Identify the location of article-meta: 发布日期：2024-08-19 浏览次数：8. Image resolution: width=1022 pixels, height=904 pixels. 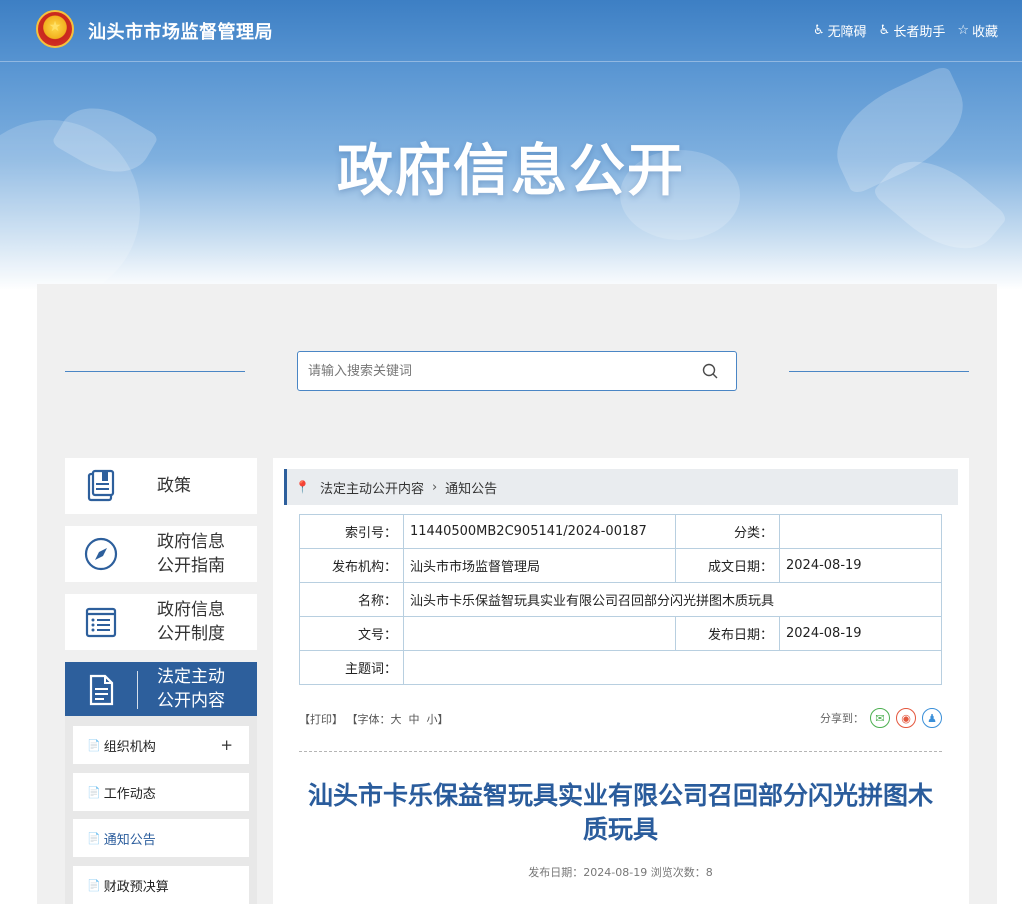
(620, 872).